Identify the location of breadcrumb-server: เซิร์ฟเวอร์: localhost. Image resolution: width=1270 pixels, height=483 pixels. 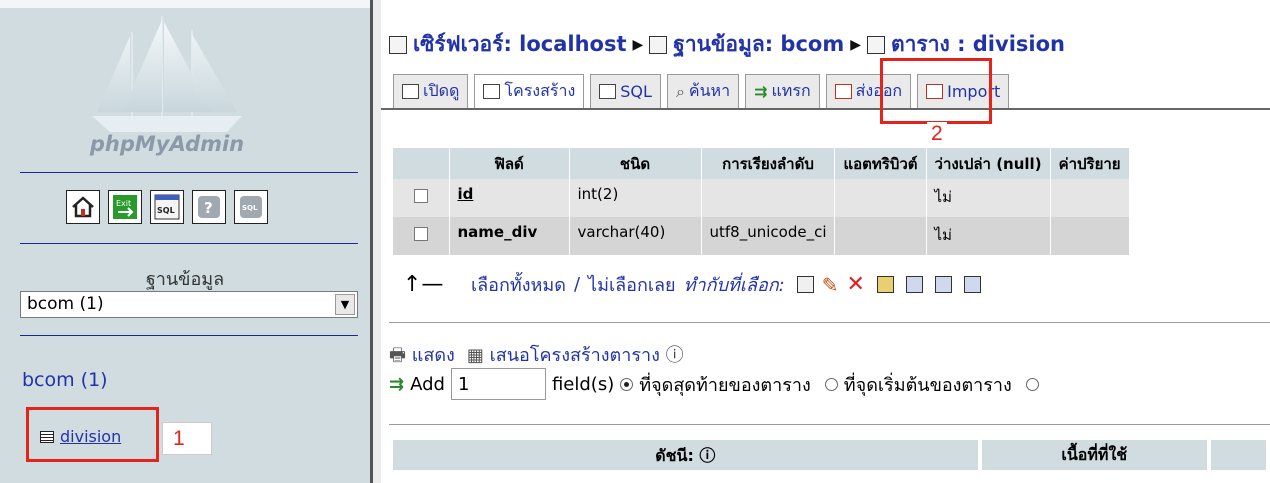
(520, 44).